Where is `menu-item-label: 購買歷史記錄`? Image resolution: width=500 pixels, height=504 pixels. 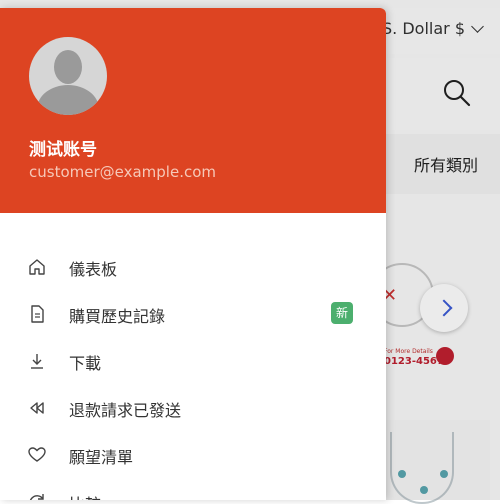
menu-item-label: 購買歷史記錄 is located at coordinates (117, 316).